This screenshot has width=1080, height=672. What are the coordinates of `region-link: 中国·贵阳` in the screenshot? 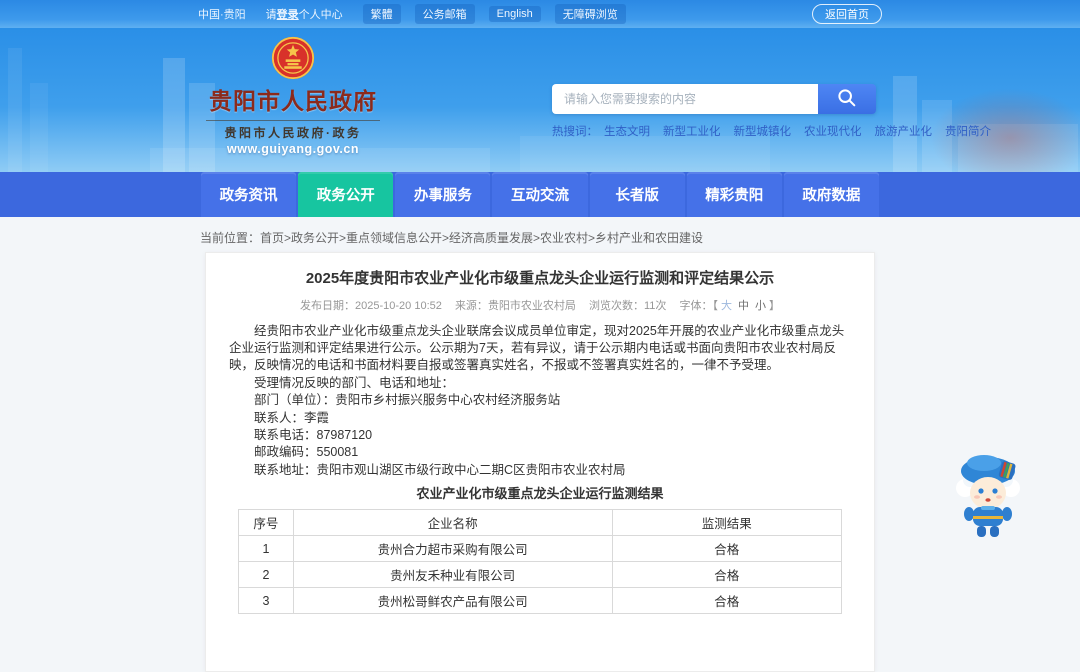 It's located at (222, 14).